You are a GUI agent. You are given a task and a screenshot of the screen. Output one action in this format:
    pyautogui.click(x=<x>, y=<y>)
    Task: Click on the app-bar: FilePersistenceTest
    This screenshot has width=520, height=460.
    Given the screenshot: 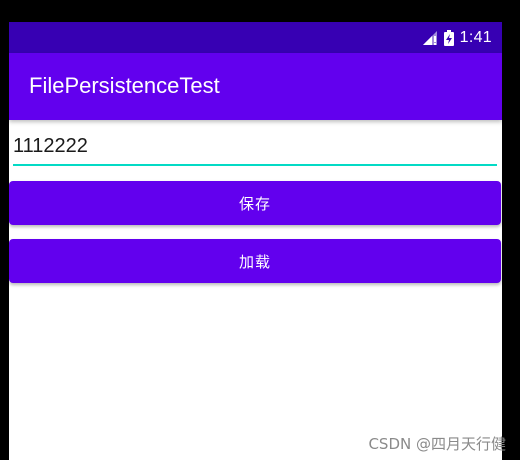 What is the action you would take?
    pyautogui.click(x=255, y=86)
    